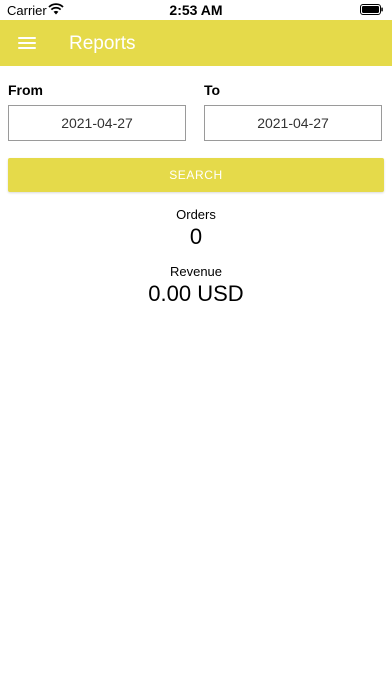  What do you see at coordinates (196, 175) in the screenshot?
I see `search-button: SEARCH` at bounding box center [196, 175].